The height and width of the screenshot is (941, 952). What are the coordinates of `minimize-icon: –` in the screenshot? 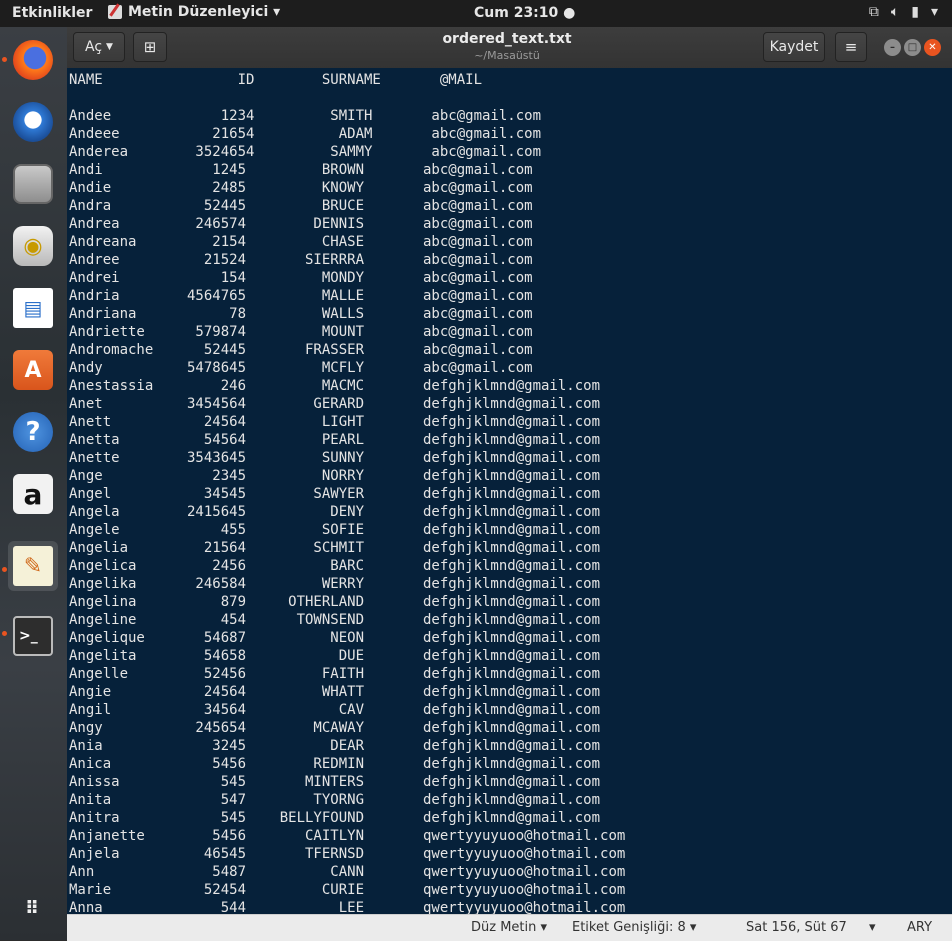 It's located at (892, 47).